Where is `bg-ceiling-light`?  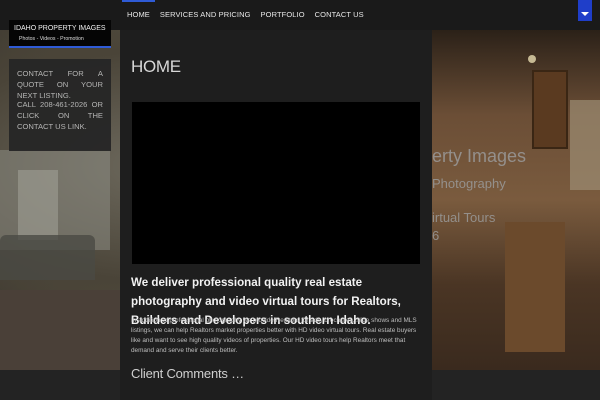
bg-ceiling-light is located at coordinates (532, 59).